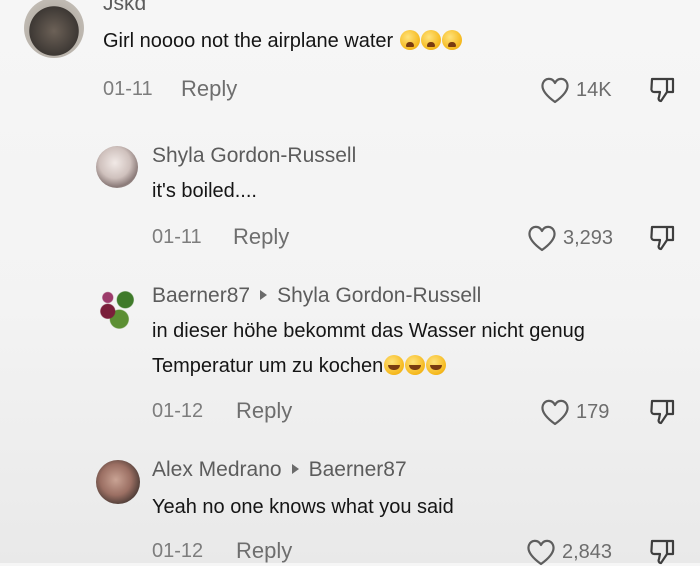 The height and width of the screenshot is (566, 700). I want to click on comment-text: Yeah no one knows what you said, so click(303, 507).